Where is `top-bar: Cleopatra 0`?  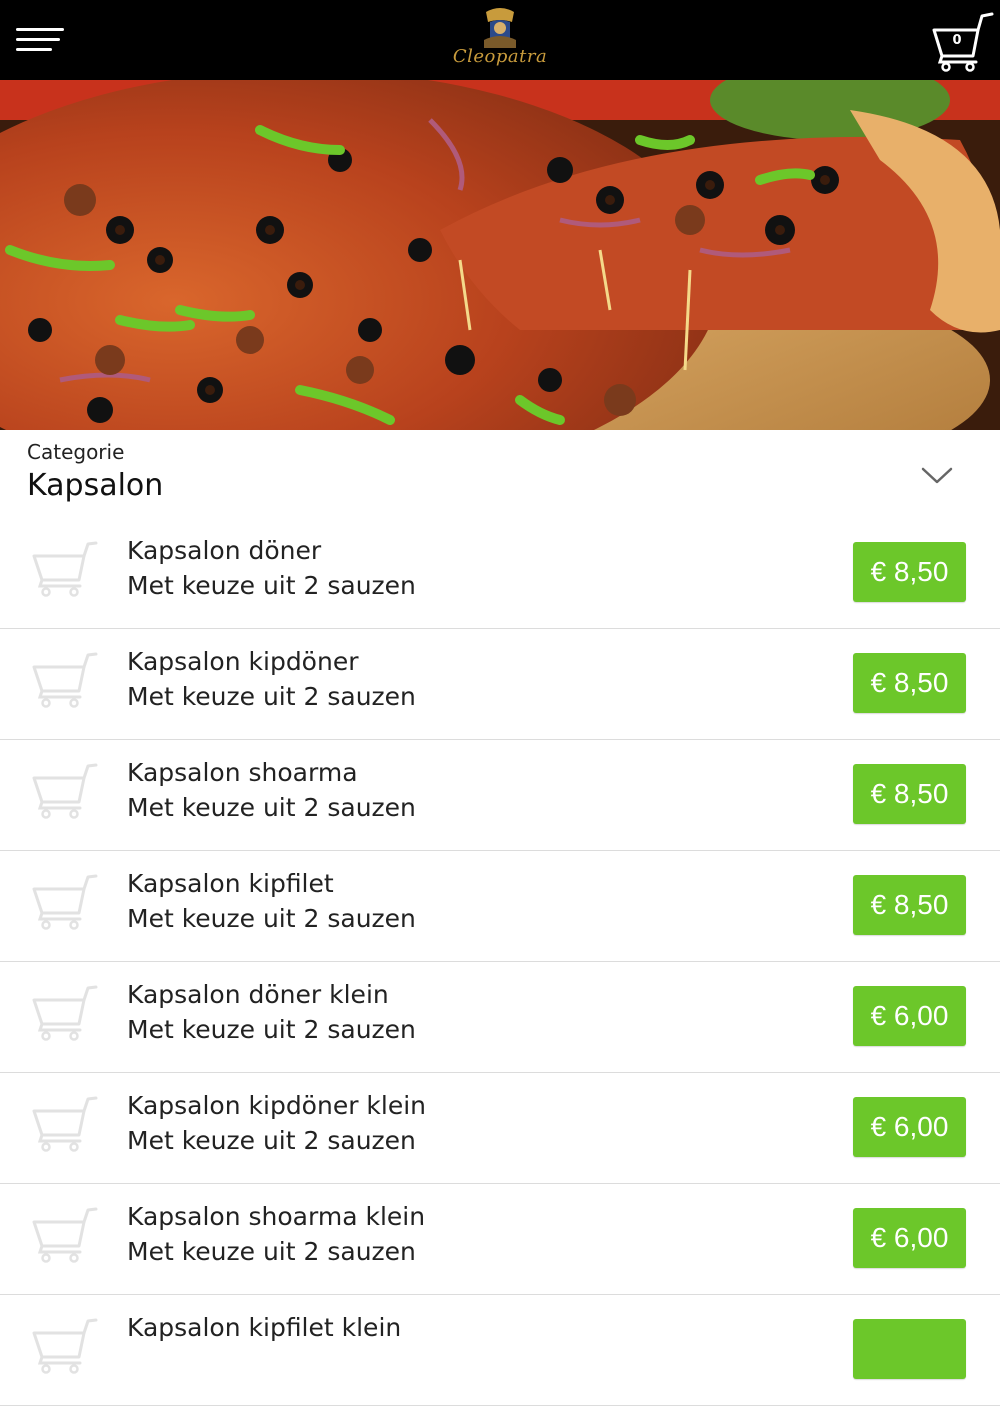
top-bar: Cleopatra 0 is located at coordinates (500, 40).